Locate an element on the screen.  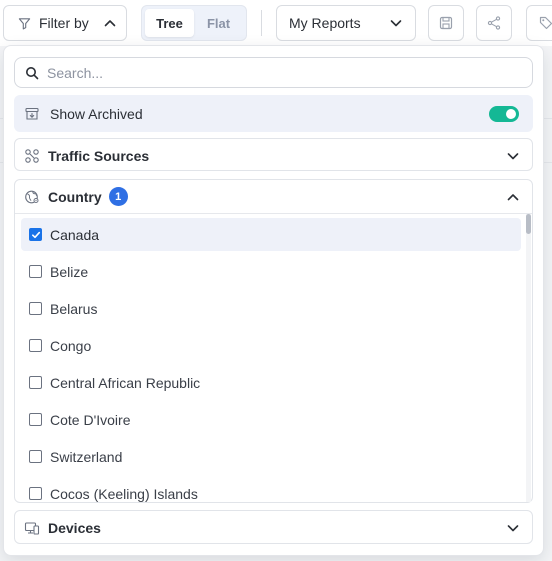
reports-dropdown: My Reports is located at coordinates (346, 23).